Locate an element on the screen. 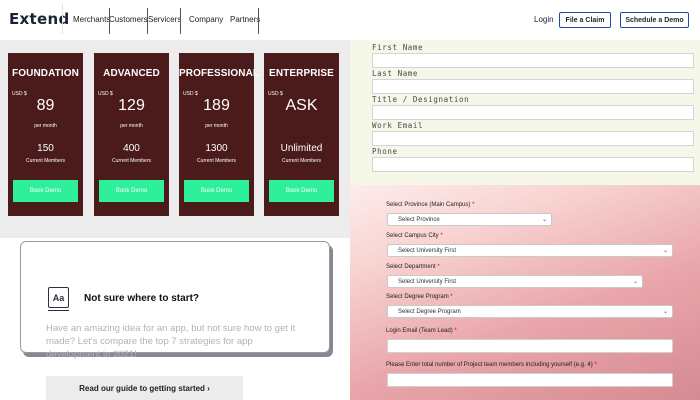 This screenshot has width=700, height=400. plan-price: ASK is located at coordinates (301, 105).